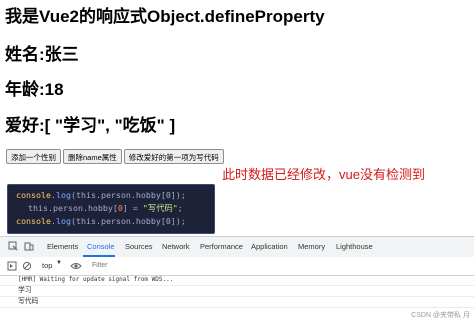 This screenshot has width=474, height=322. I want to click on add-gender-button: 添加一个性别, so click(33, 156).